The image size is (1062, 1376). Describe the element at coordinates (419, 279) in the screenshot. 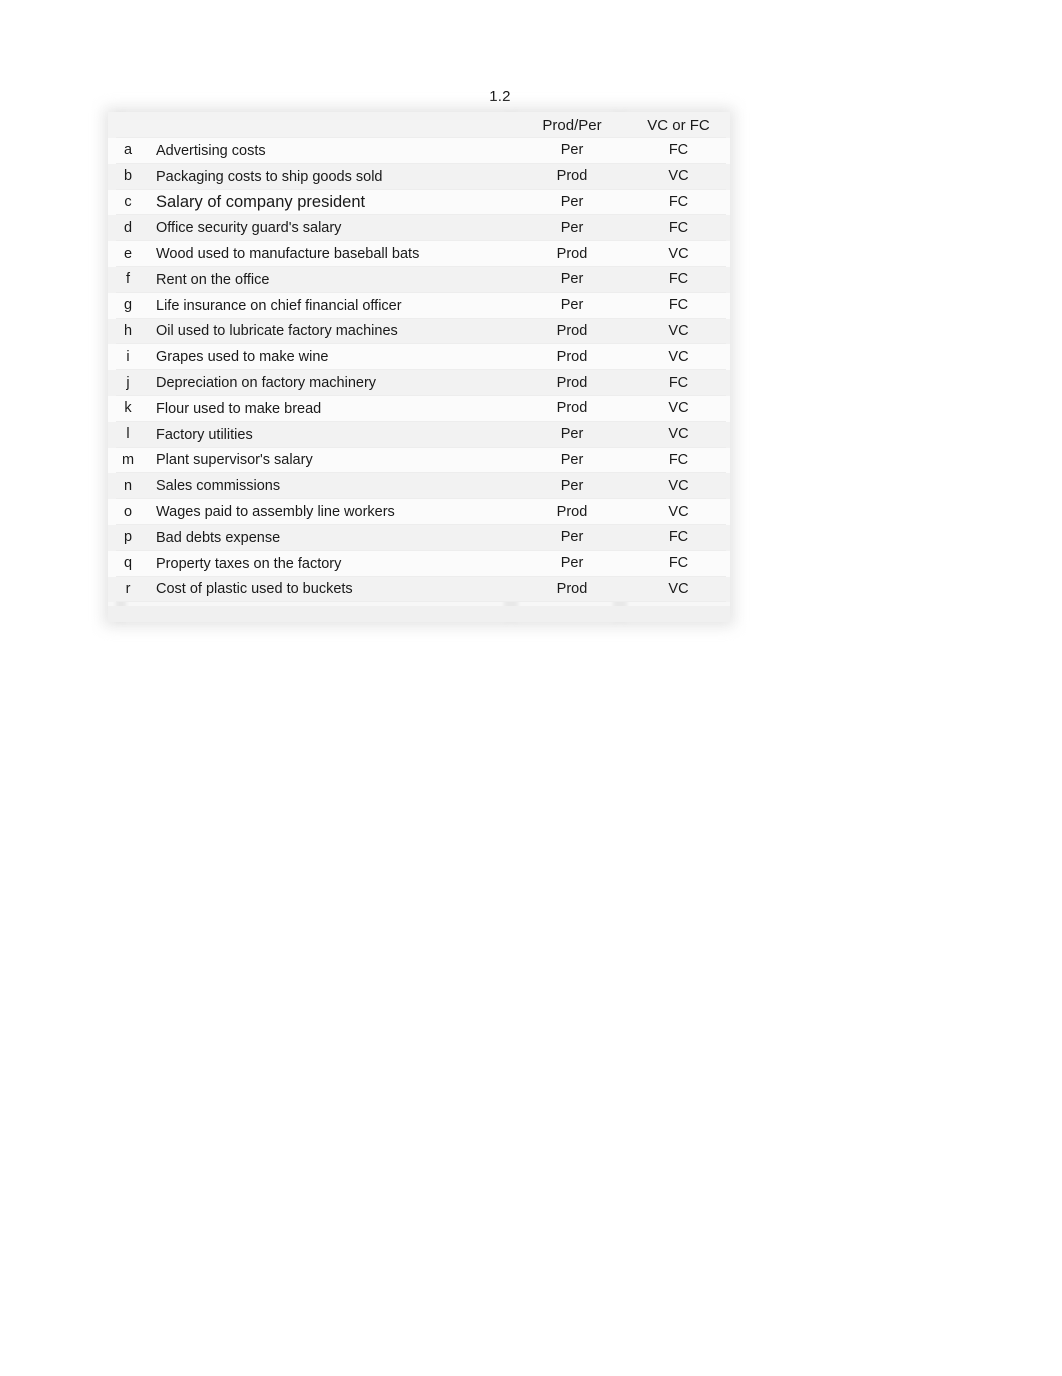

I see `table-row: f Rent on the office Per FC` at that location.